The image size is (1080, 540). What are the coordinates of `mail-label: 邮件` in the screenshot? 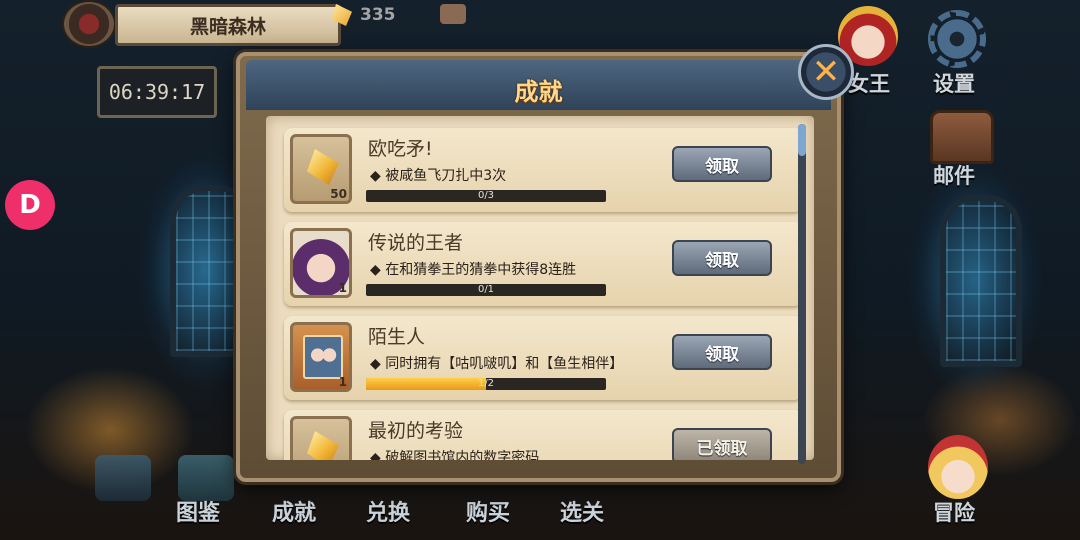 It's located at (954, 175).